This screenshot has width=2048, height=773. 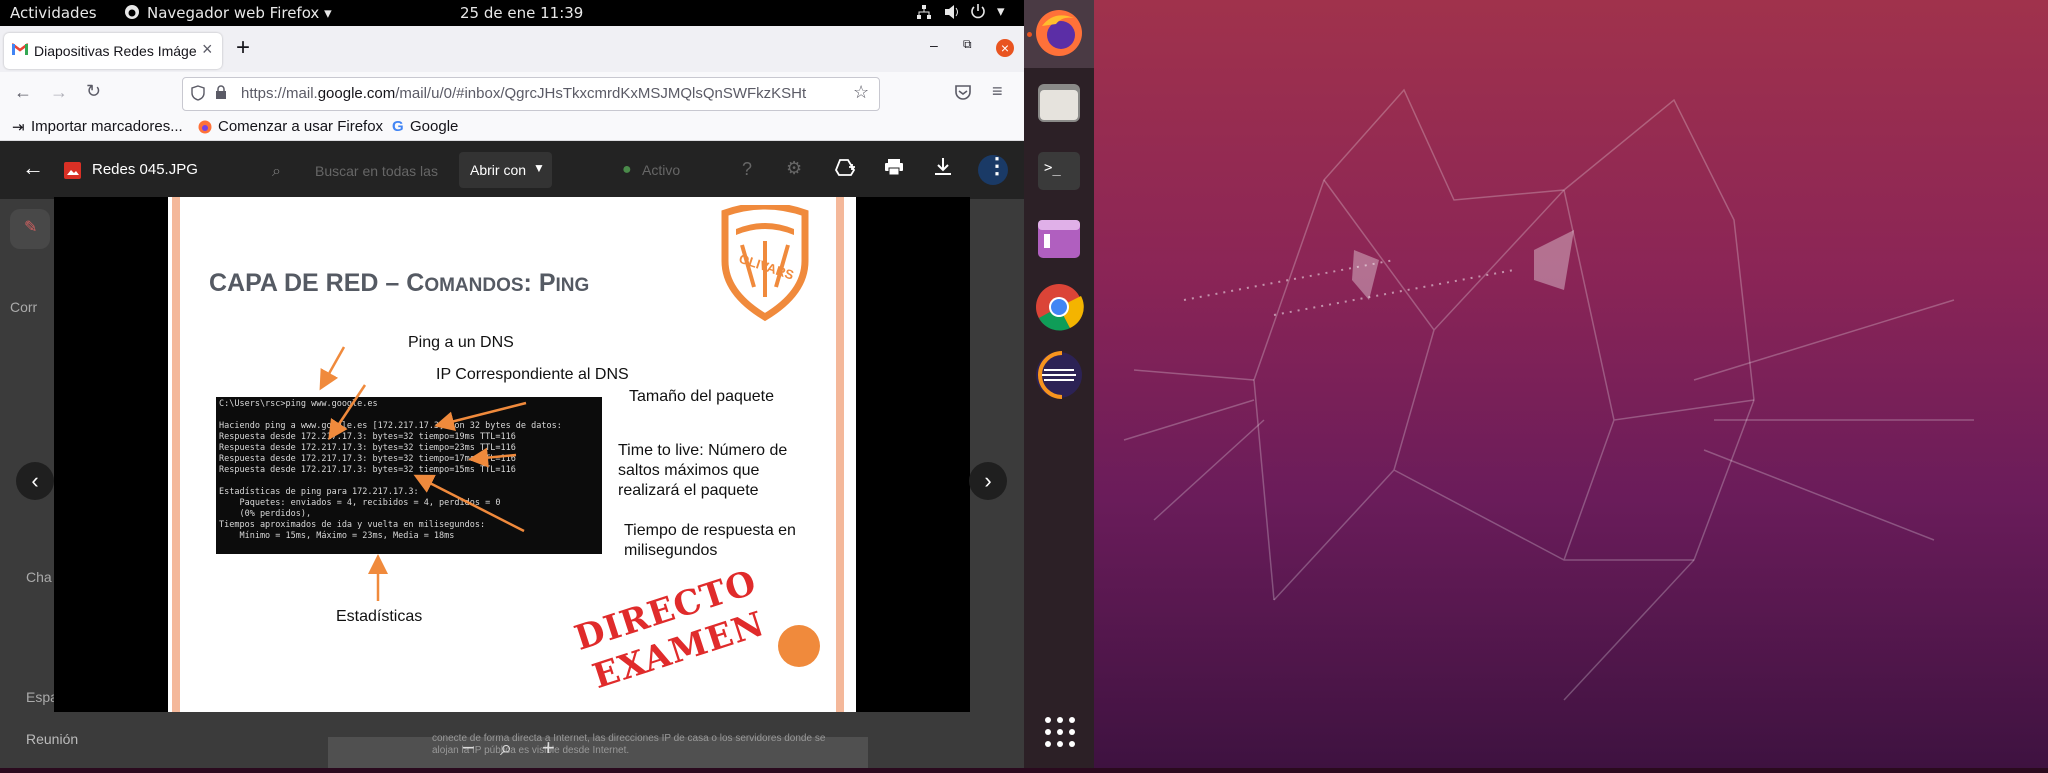 What do you see at coordinates (398, 126) in the screenshot?
I see `google-icon: G` at bounding box center [398, 126].